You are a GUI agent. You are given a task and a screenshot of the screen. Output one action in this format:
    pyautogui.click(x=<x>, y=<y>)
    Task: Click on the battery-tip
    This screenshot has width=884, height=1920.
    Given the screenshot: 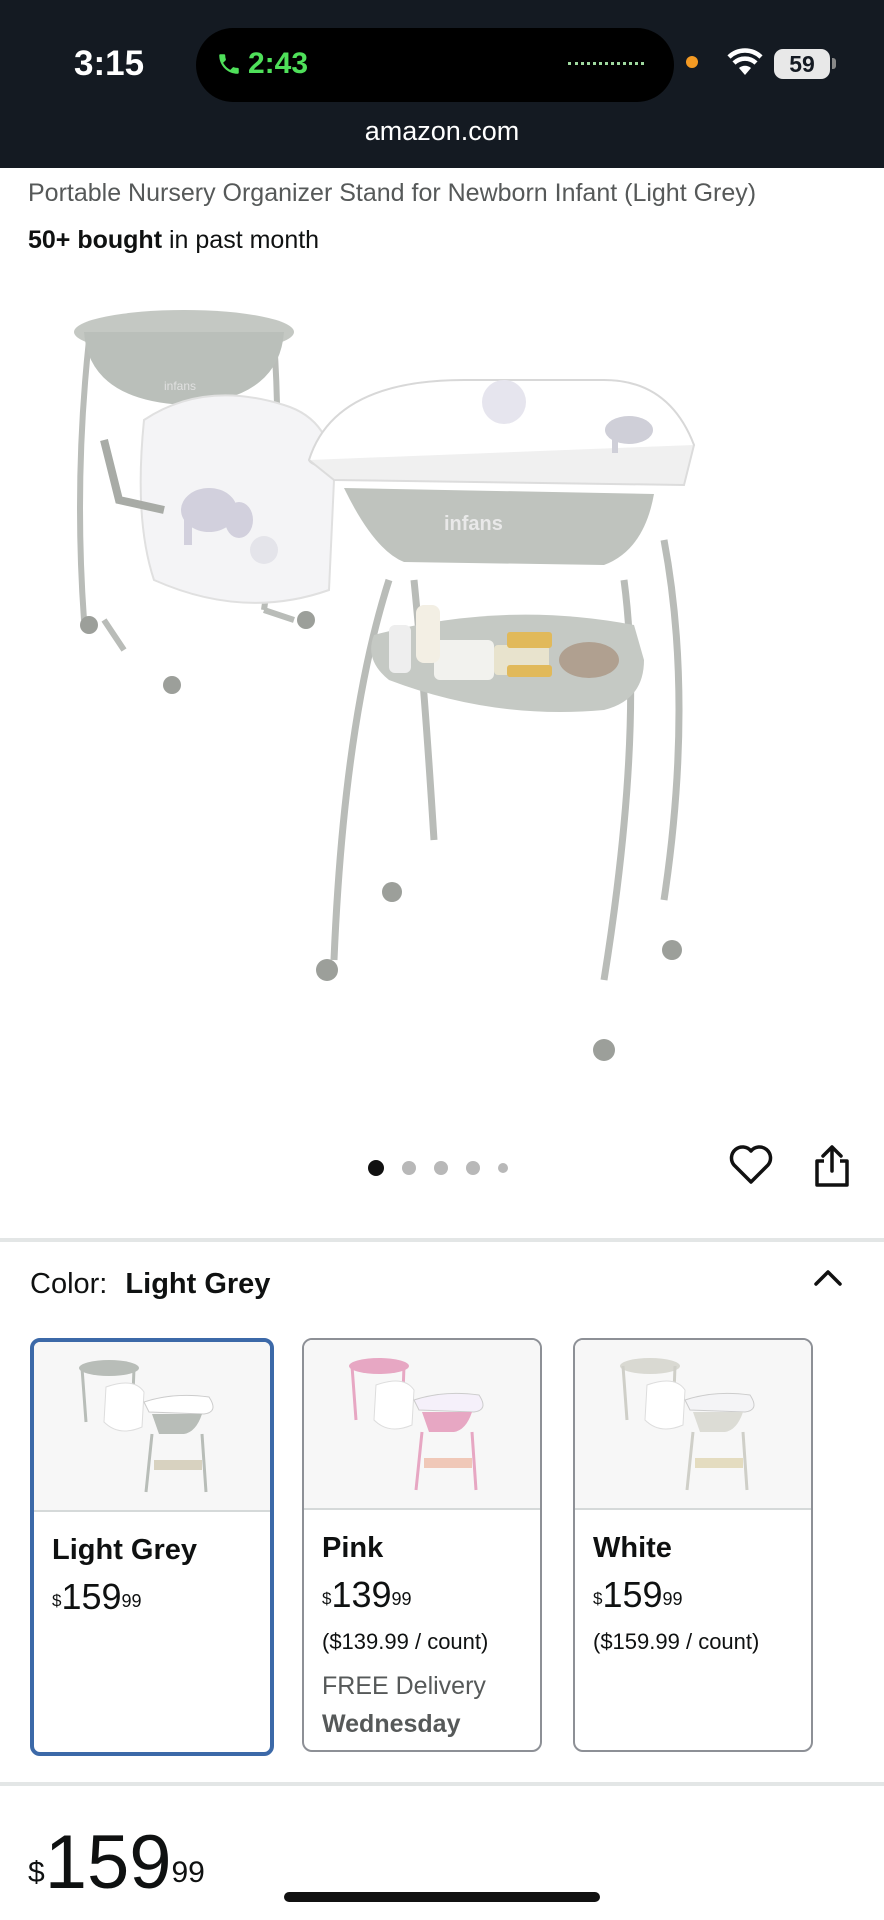 What is the action you would take?
    pyautogui.click(x=834, y=63)
    